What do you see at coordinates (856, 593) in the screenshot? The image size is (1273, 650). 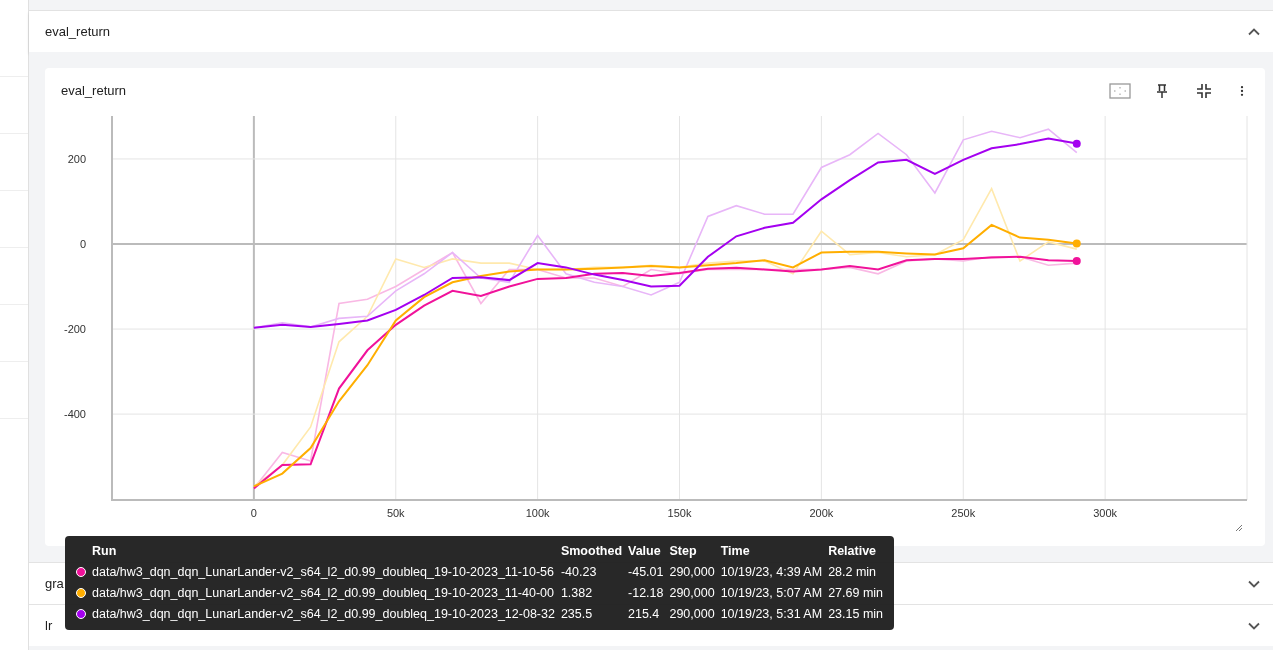 I see `table-cell-text: 27.69 min` at bounding box center [856, 593].